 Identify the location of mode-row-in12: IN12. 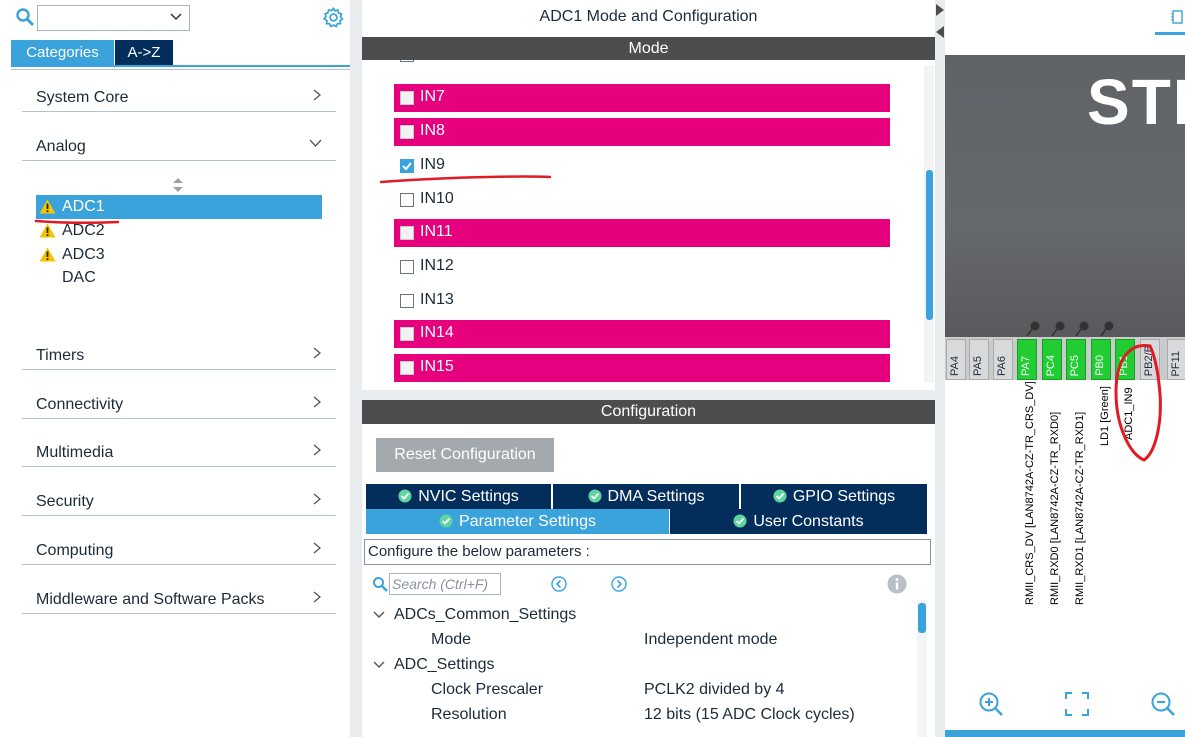
(642, 267).